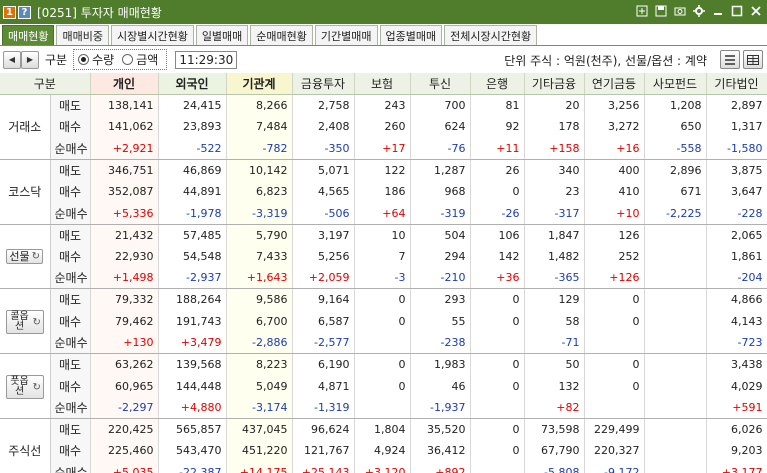 Image resolution: width=767 pixels, height=473 pixels. Describe the element at coordinates (554, 127) in the screenshot. I see `table-cell: 178` at that location.